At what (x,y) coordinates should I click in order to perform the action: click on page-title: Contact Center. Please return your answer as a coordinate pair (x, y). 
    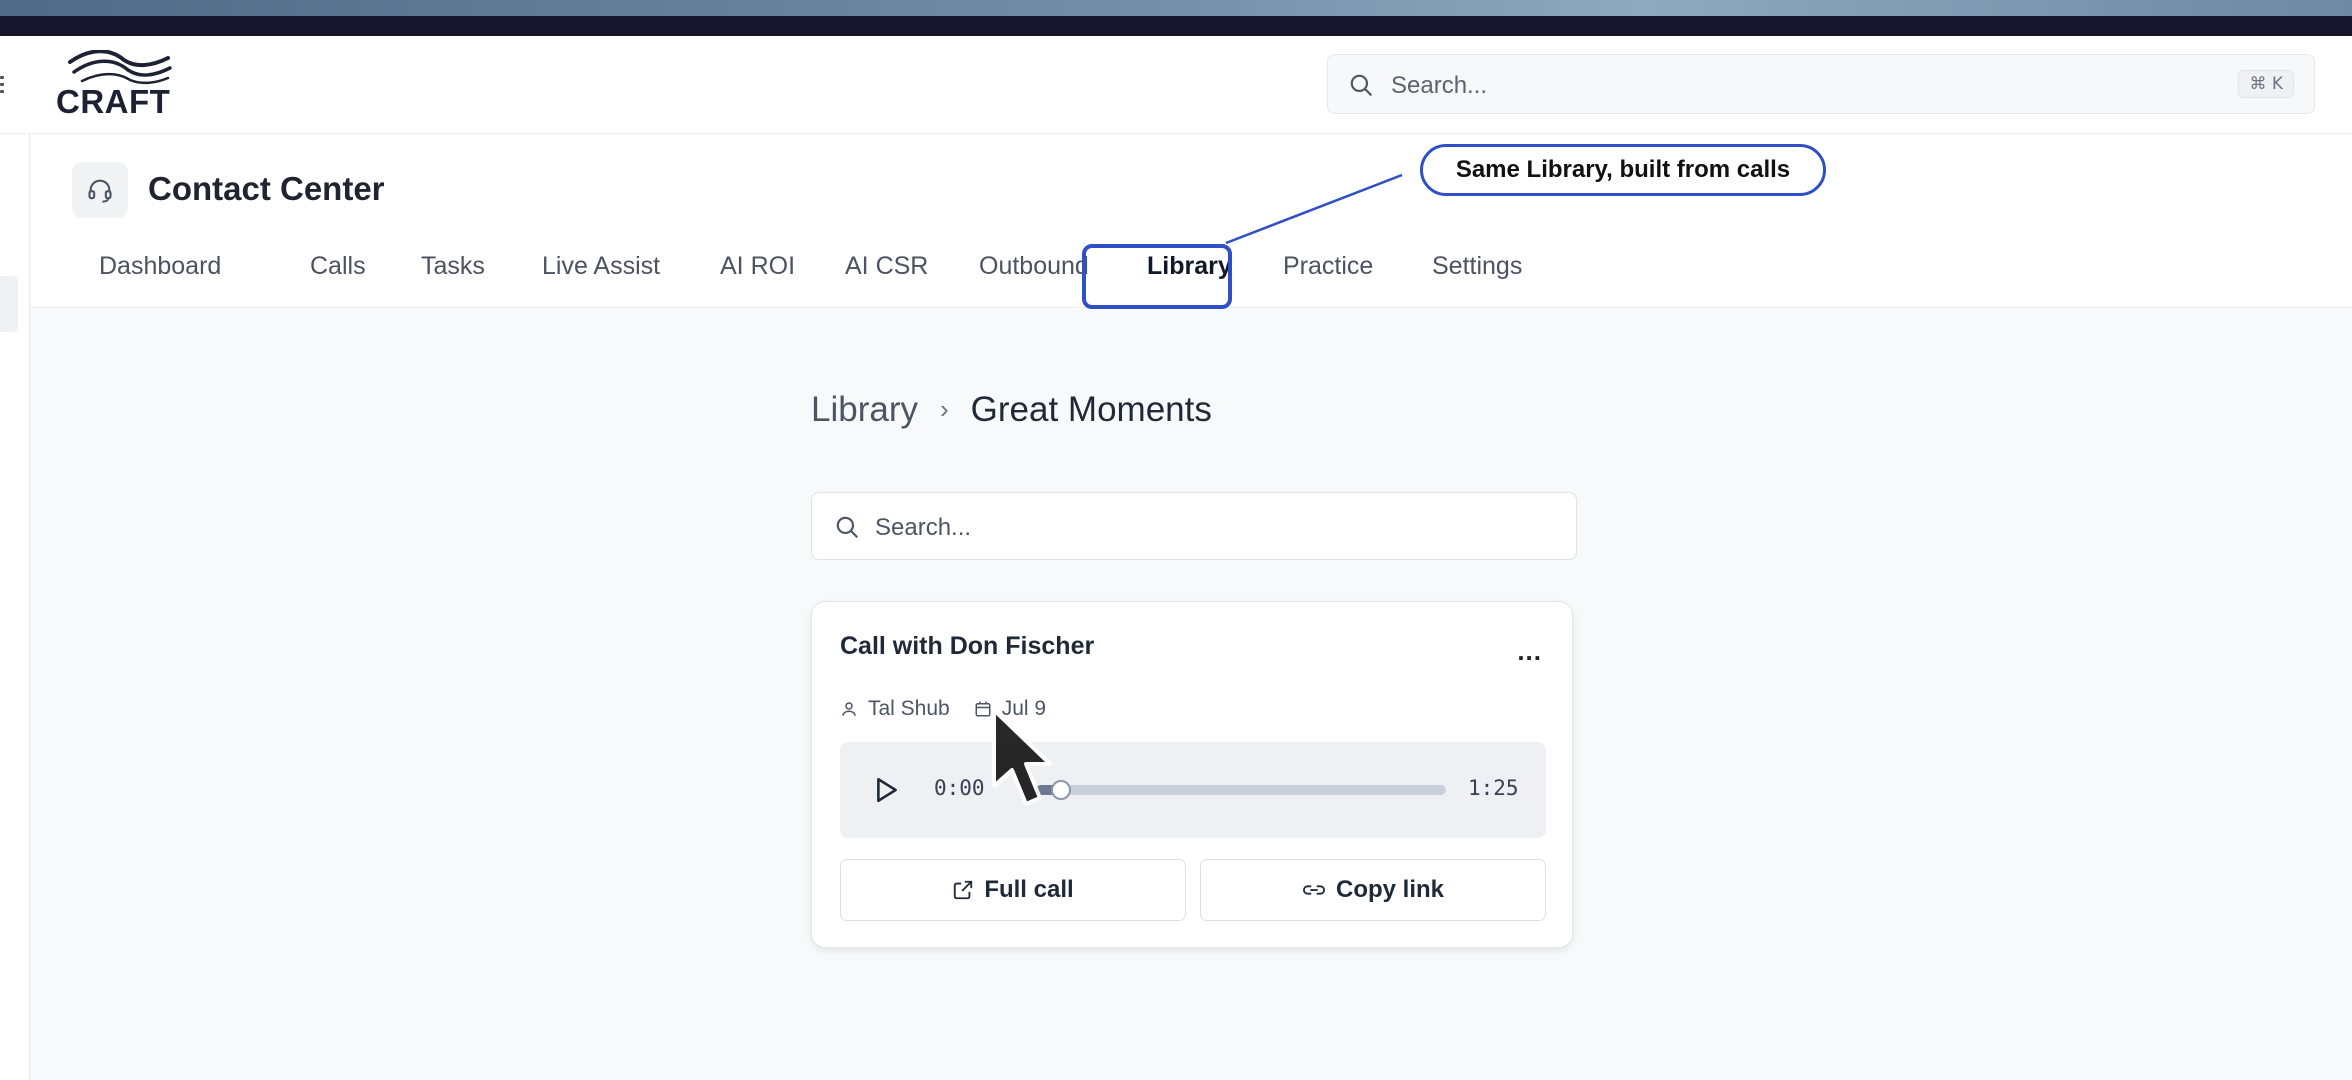
    Looking at the image, I should click on (266, 188).